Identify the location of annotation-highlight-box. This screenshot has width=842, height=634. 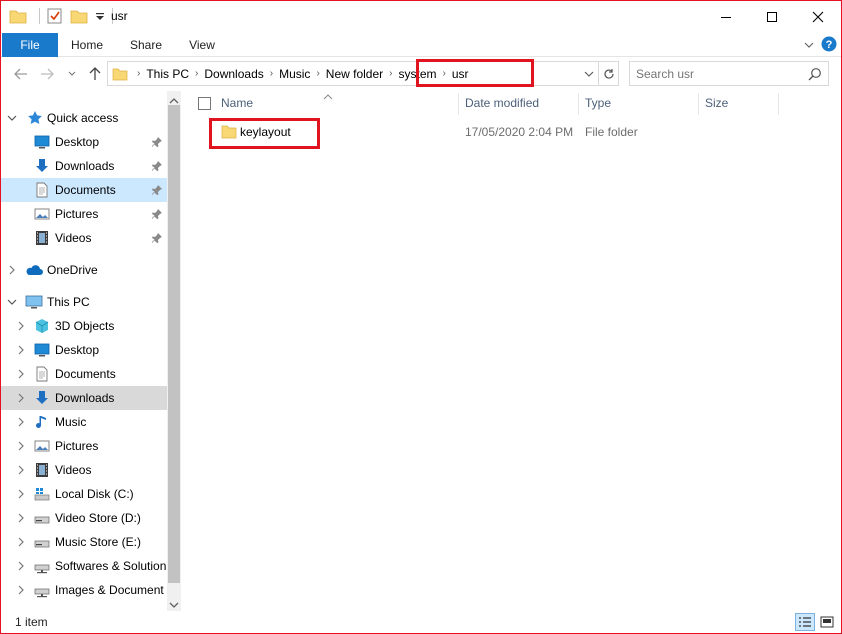
(475, 73).